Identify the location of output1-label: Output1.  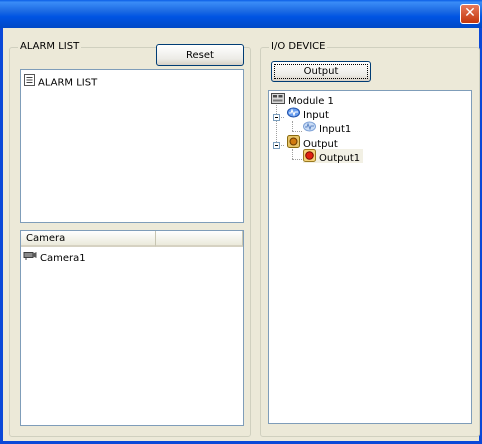
(340, 158).